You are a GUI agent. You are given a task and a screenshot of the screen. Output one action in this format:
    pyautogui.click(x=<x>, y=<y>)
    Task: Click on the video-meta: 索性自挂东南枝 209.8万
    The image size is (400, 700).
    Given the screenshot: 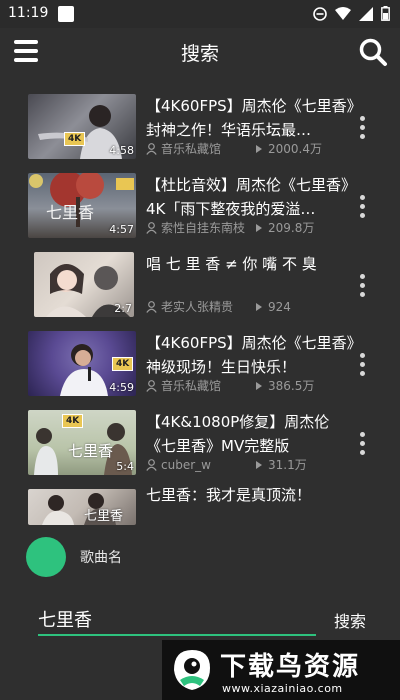 What is the action you would take?
    pyautogui.click(x=230, y=227)
    